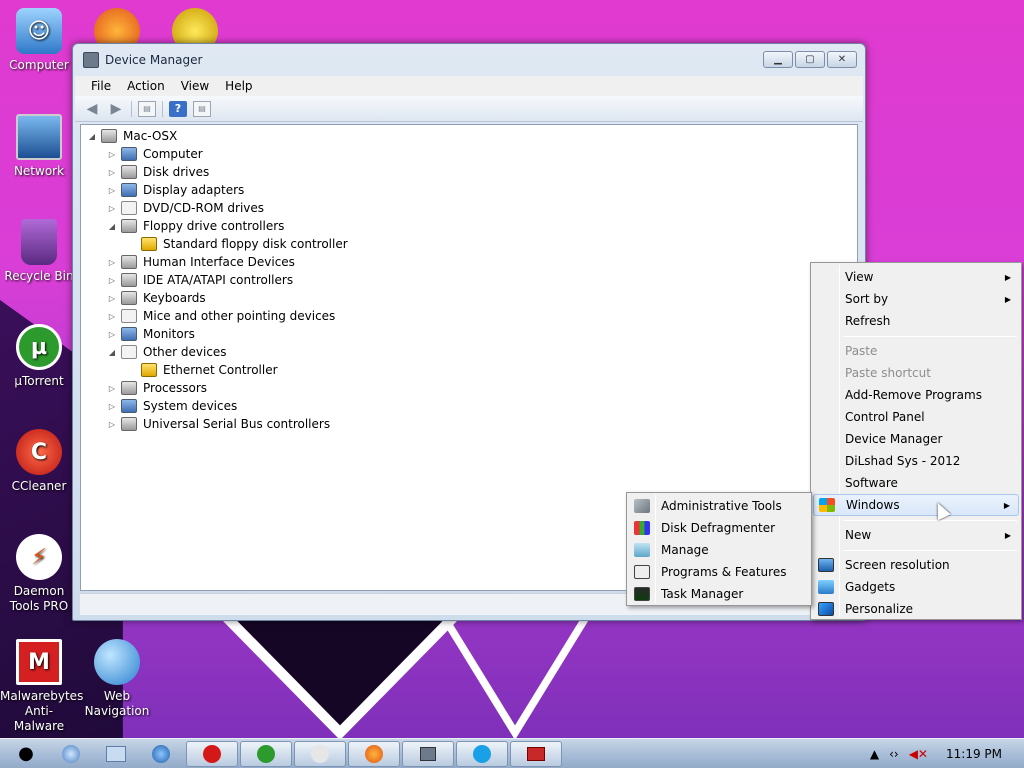 This screenshot has width=1024, height=768. I want to click on floppy-controller-icon, so click(129, 226).